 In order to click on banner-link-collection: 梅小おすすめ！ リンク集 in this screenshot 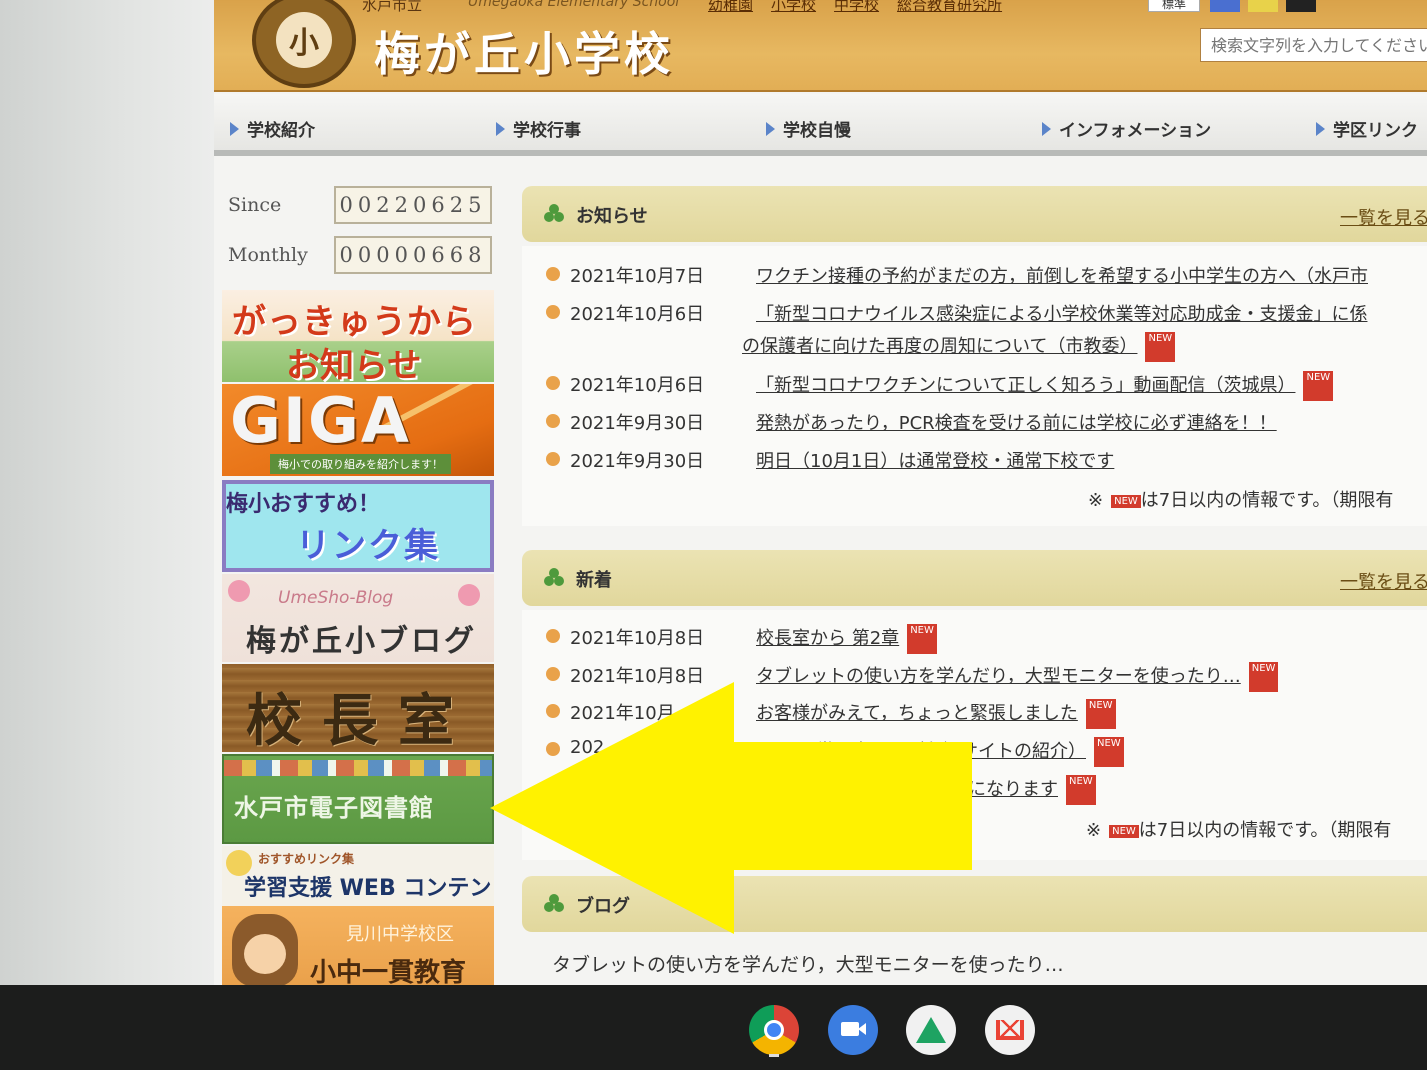, I will do `click(358, 526)`.